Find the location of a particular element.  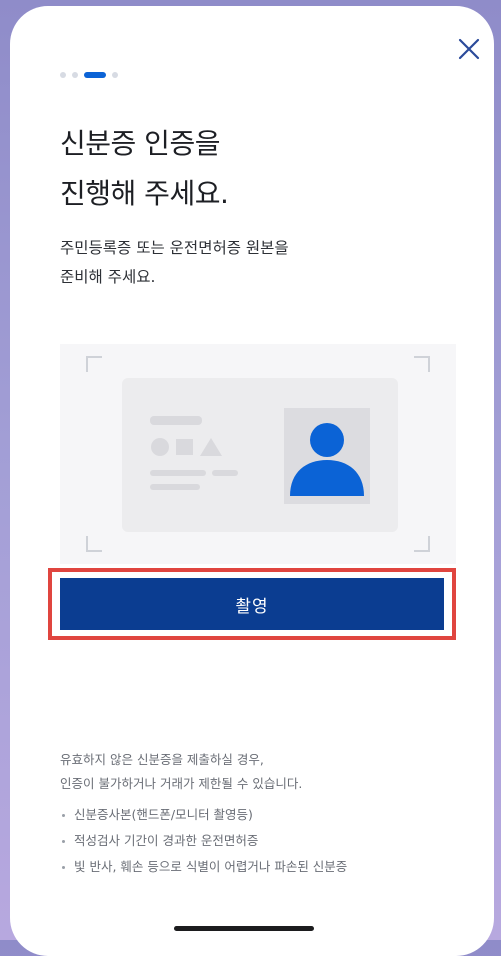

page-title-line2: 진행해 주세요. is located at coordinates (144, 193).